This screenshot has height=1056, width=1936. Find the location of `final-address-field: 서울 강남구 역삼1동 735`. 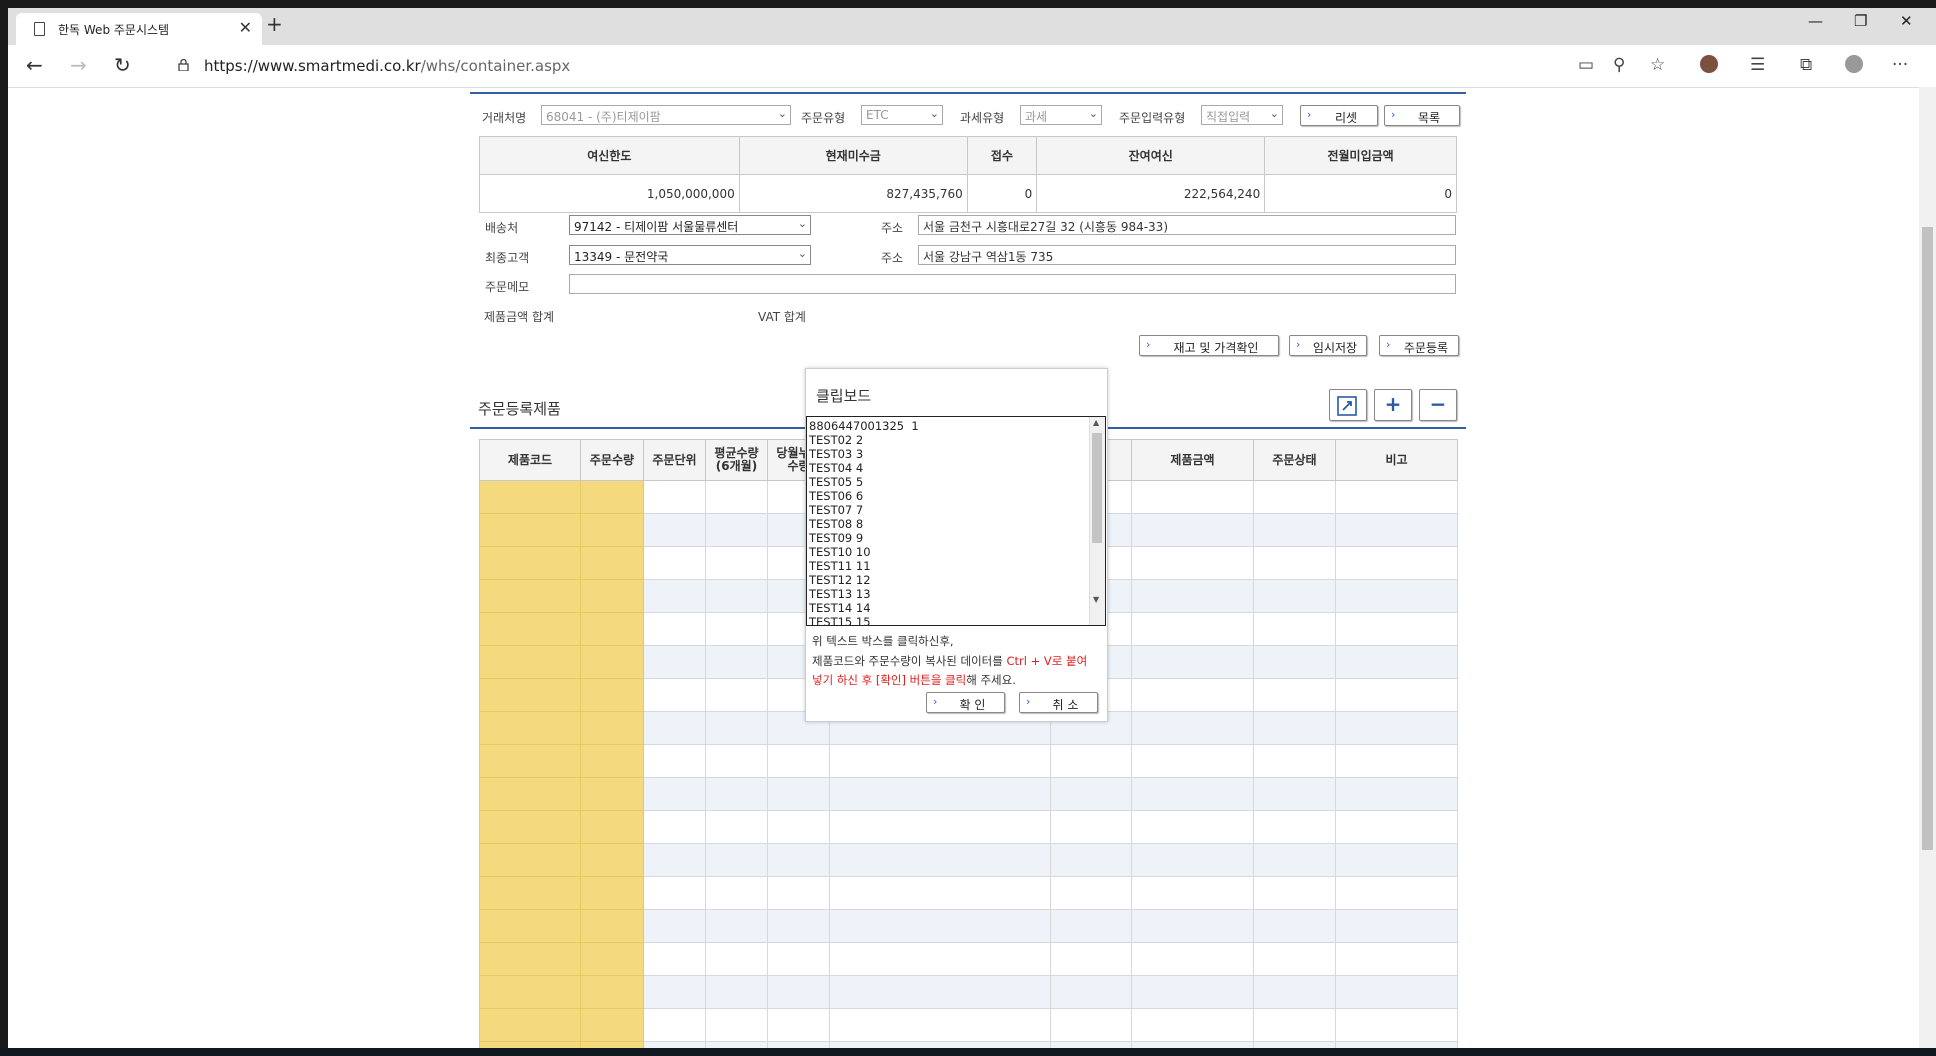

final-address-field: 서울 강남구 역삼1동 735 is located at coordinates (1187, 255).